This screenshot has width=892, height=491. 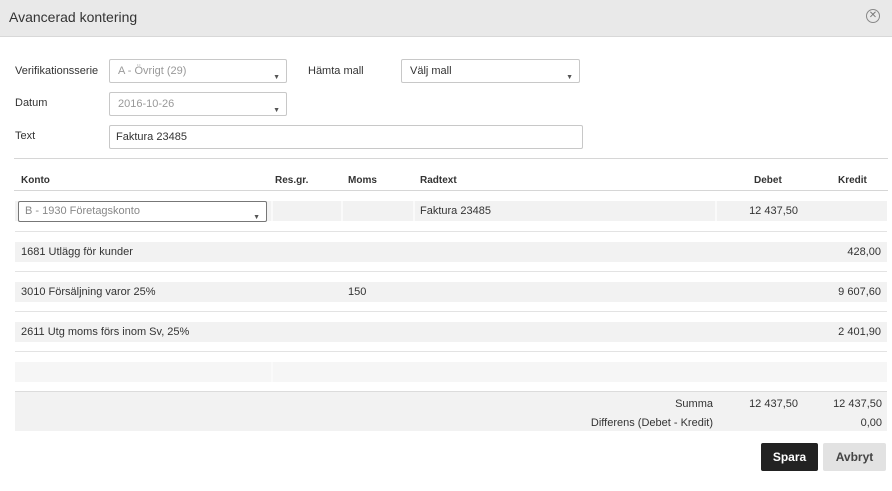 I want to click on col-header-kredit: Kredit, so click(x=852, y=180).